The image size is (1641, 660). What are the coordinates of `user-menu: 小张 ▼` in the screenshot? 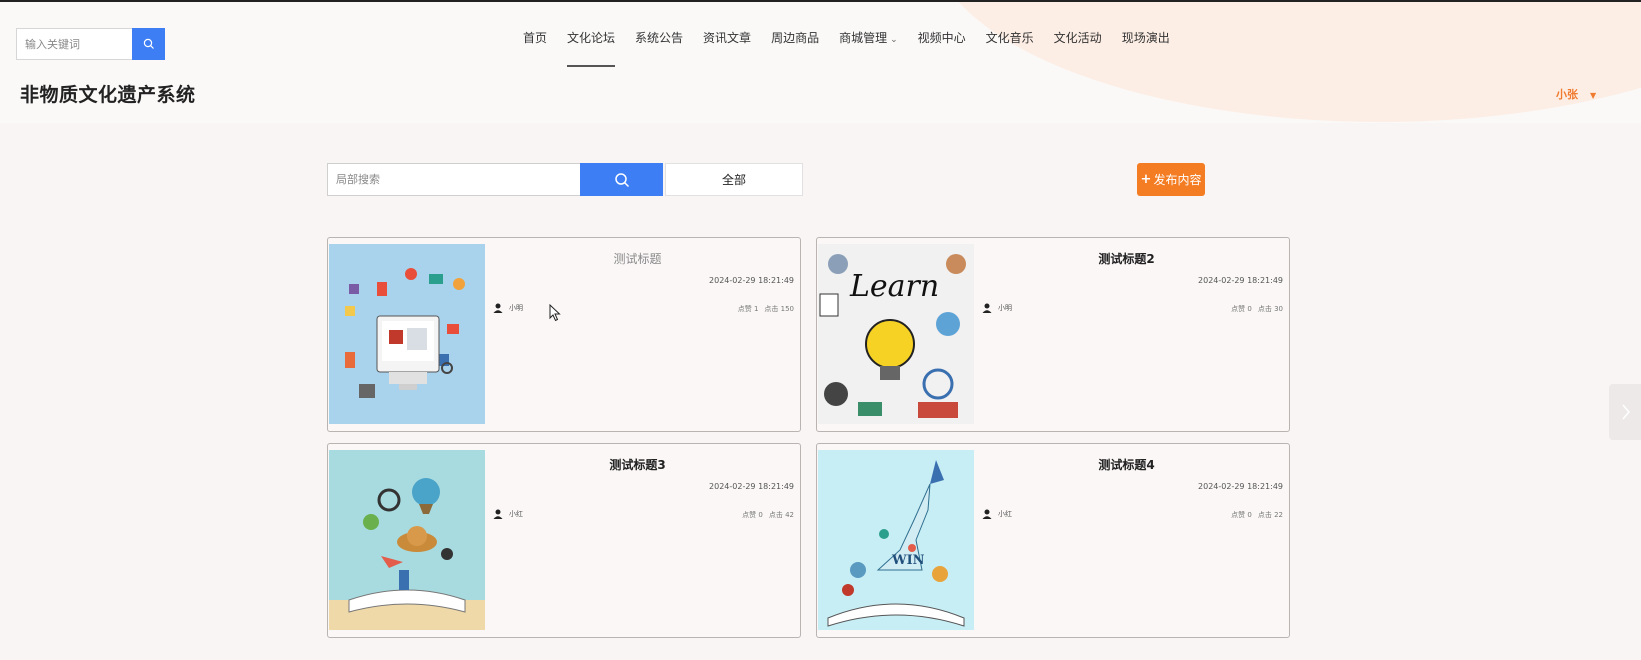 It's located at (1576, 94).